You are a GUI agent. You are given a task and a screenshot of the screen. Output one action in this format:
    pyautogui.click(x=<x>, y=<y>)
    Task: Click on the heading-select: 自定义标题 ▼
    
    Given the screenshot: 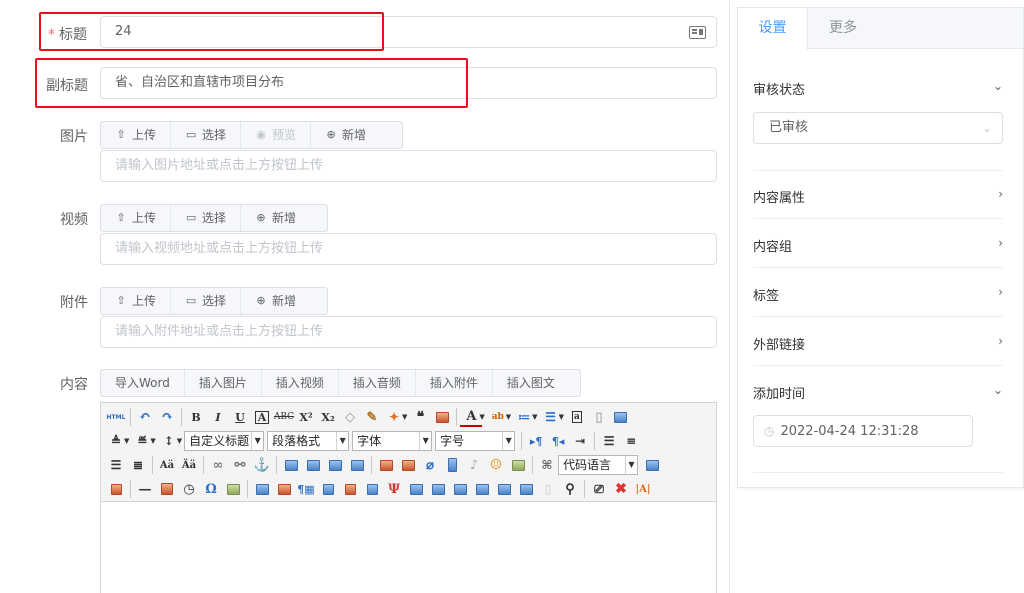 What is the action you would take?
    pyautogui.click(x=224, y=441)
    